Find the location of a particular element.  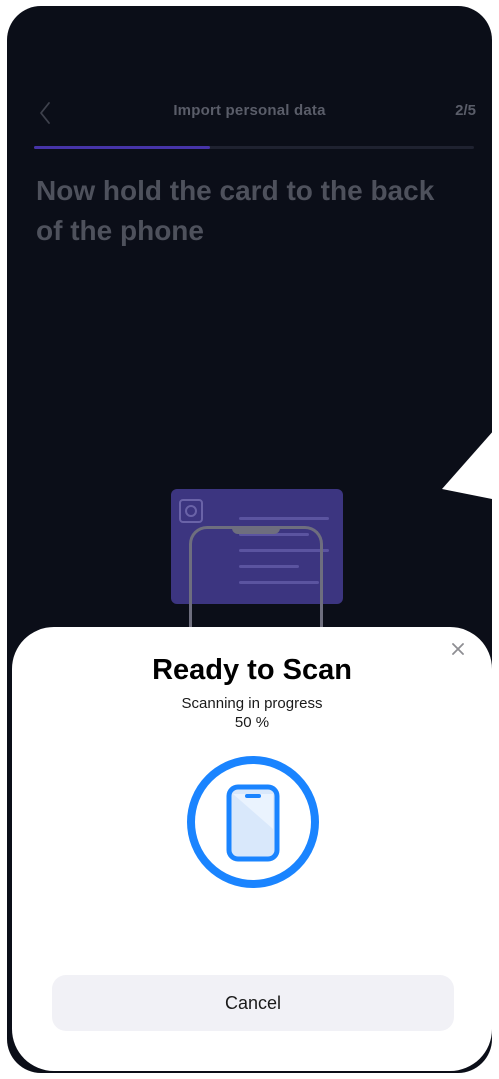

cancel-button: Cancel is located at coordinates (253, 1003).